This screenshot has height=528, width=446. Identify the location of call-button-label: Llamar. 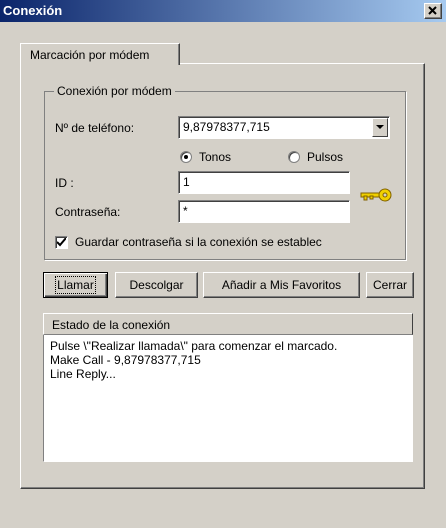
(75, 285).